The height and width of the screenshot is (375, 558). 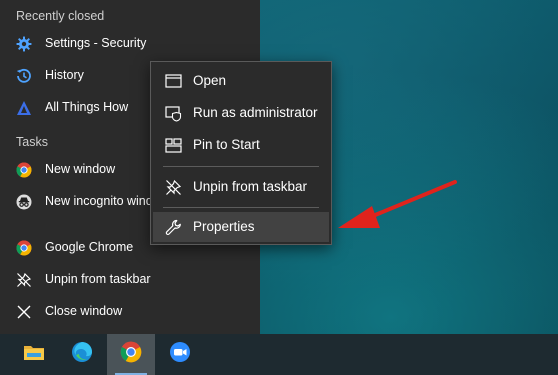 I want to click on chrome-icon, so click(x=131, y=354).